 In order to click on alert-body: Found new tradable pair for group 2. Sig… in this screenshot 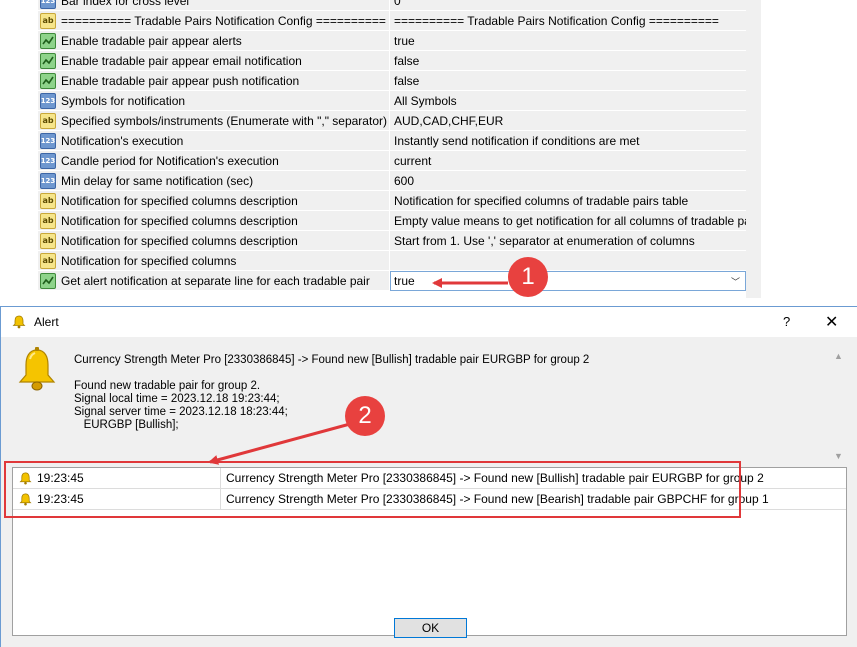, I will do `click(181, 405)`.